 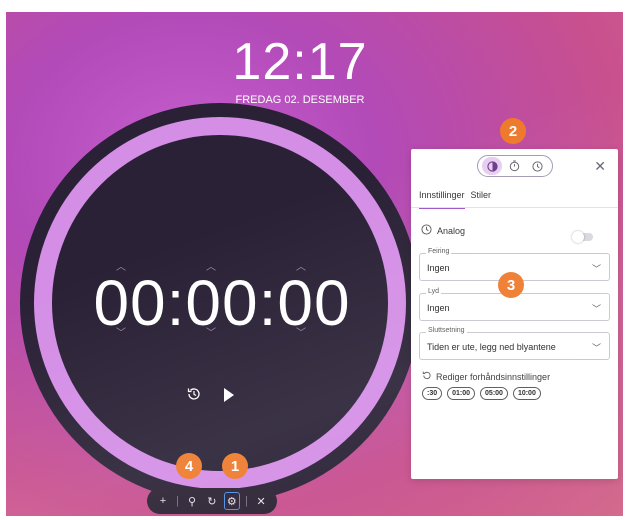 What do you see at coordinates (514, 207) in the screenshot?
I see `tab-divider` at bounding box center [514, 207].